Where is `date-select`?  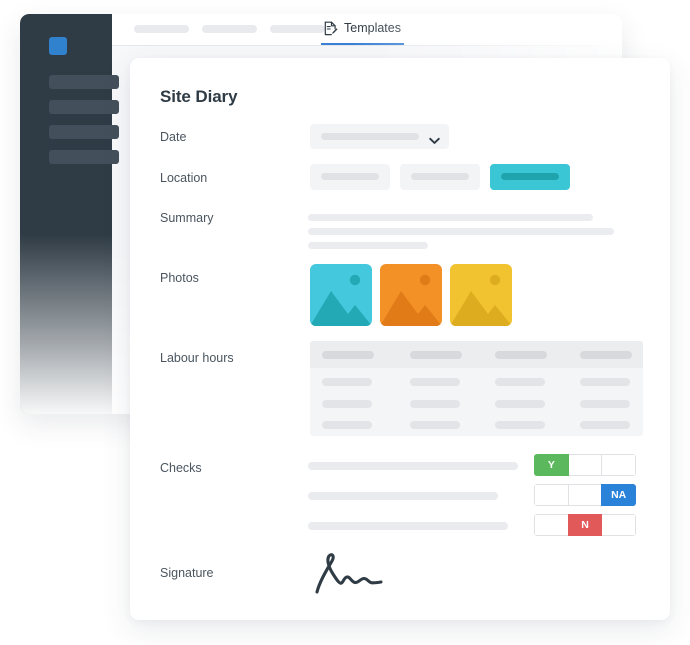 date-select is located at coordinates (379, 136).